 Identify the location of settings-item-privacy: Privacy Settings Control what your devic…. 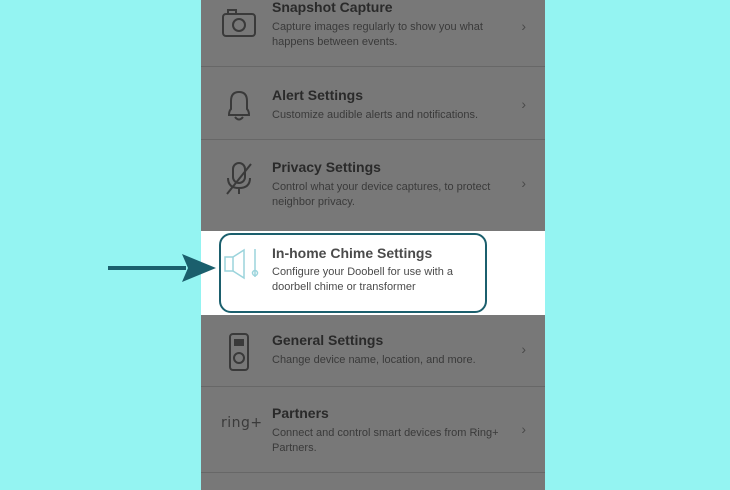
(373, 180).